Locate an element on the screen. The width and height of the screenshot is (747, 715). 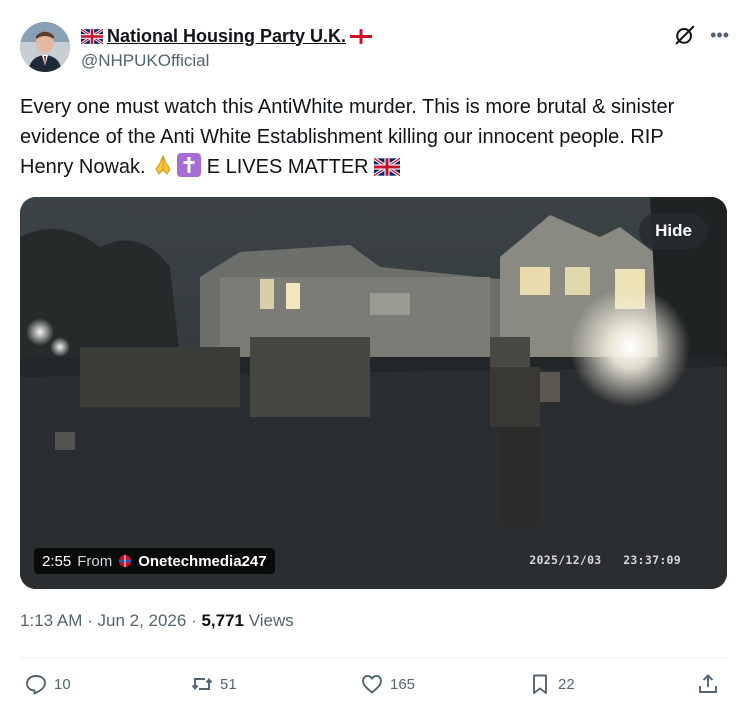
video-duration: 2:55 is located at coordinates (57, 561).